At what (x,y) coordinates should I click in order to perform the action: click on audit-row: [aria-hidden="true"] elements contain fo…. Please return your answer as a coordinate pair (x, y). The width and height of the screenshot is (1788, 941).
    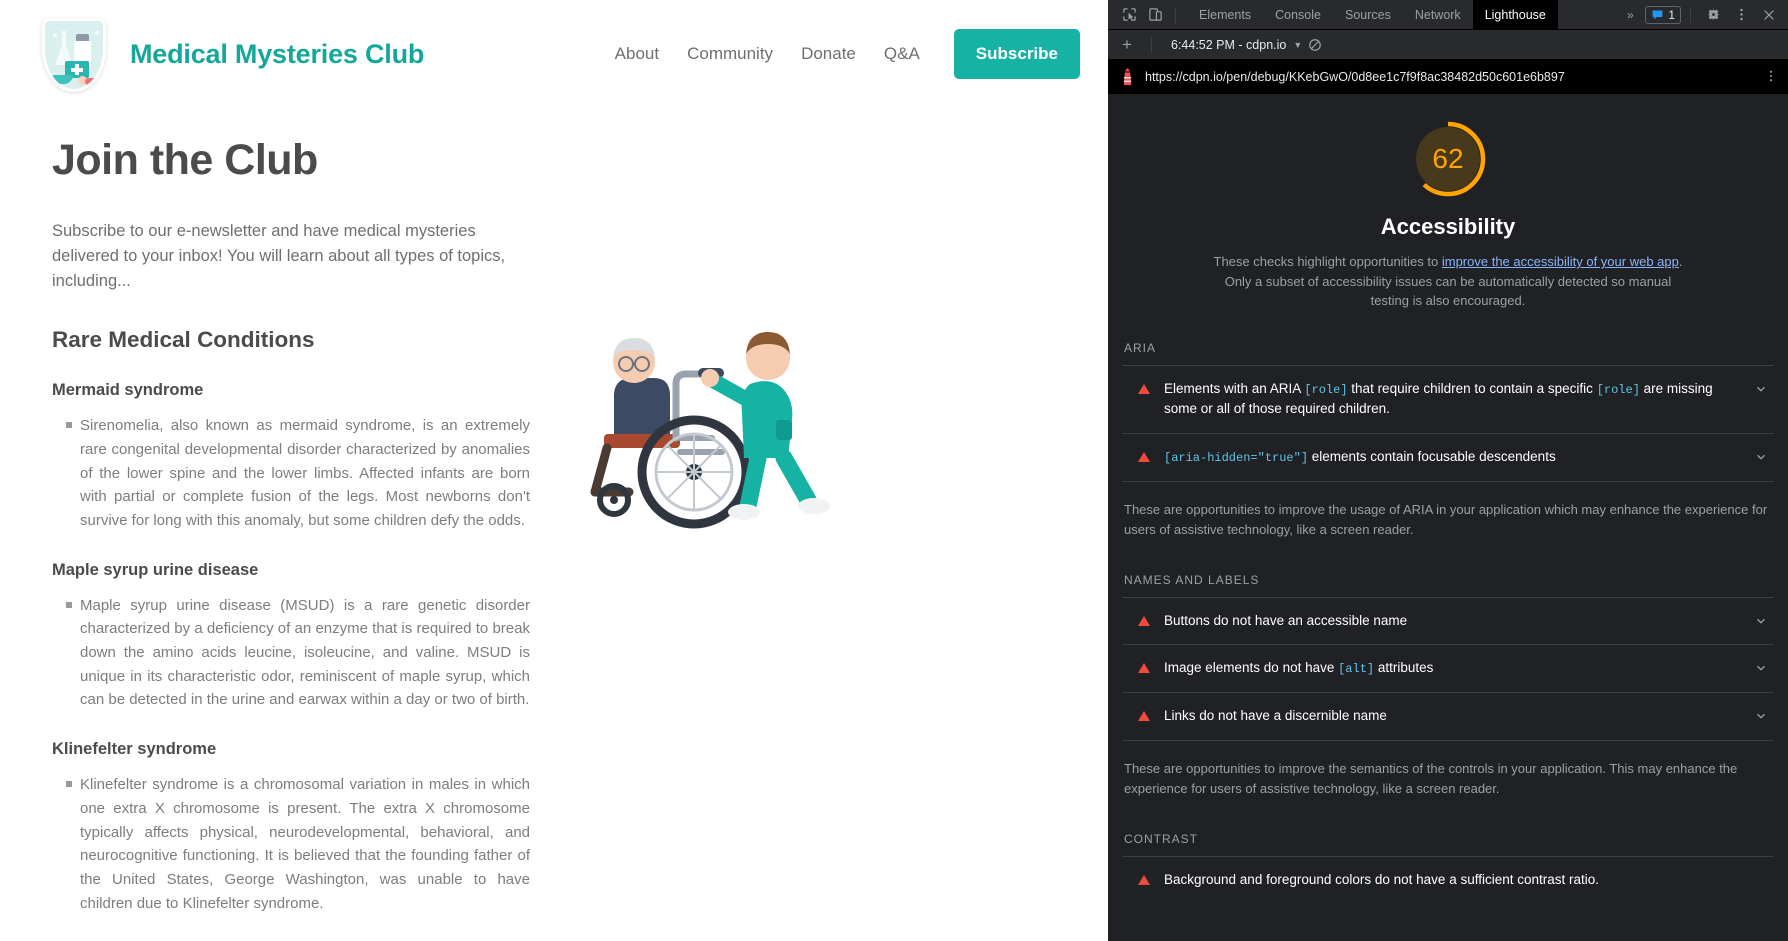
    Looking at the image, I should click on (1448, 457).